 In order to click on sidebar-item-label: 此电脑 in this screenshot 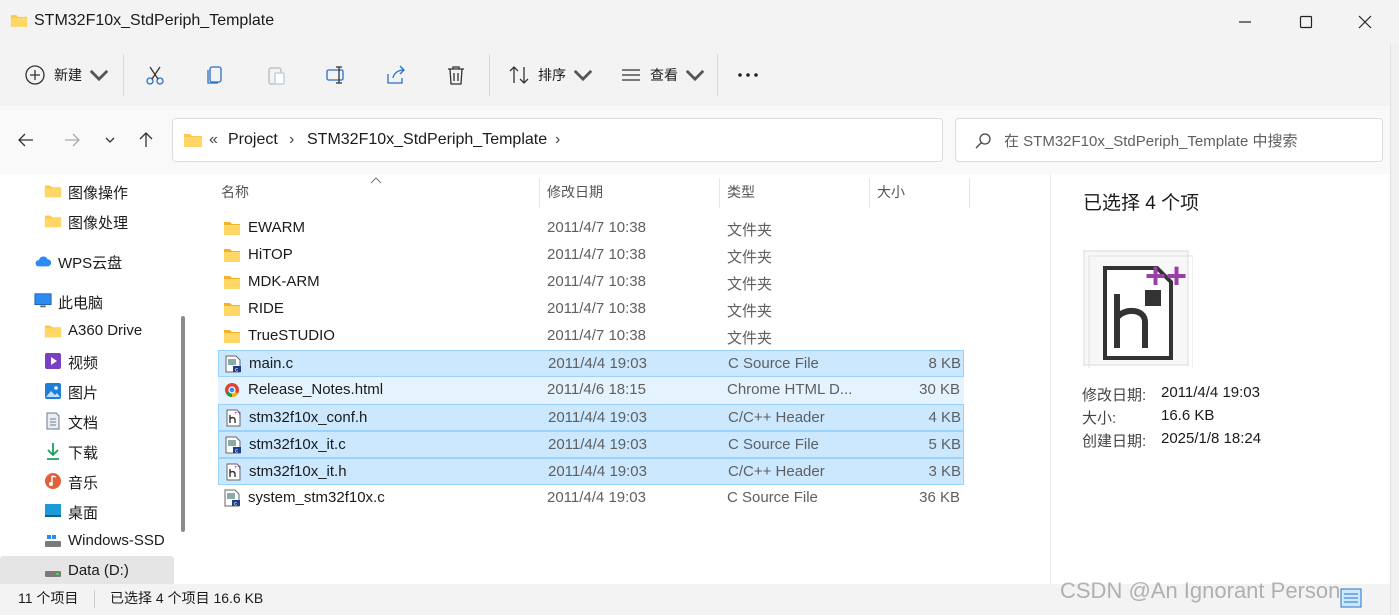, I will do `click(81, 303)`.